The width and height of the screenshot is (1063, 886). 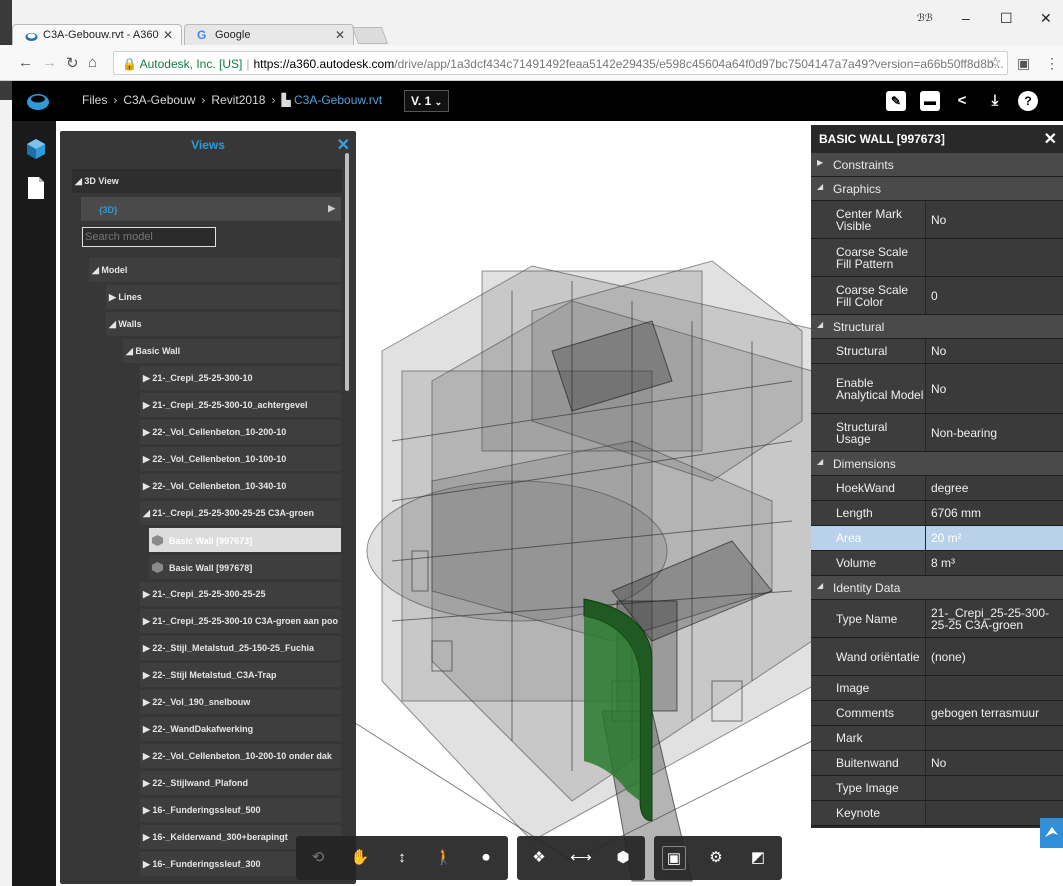 I want to click on tree-type-item: ▶ 21-_Crepi_25-25-300-25-25, so click(x=240, y=594).